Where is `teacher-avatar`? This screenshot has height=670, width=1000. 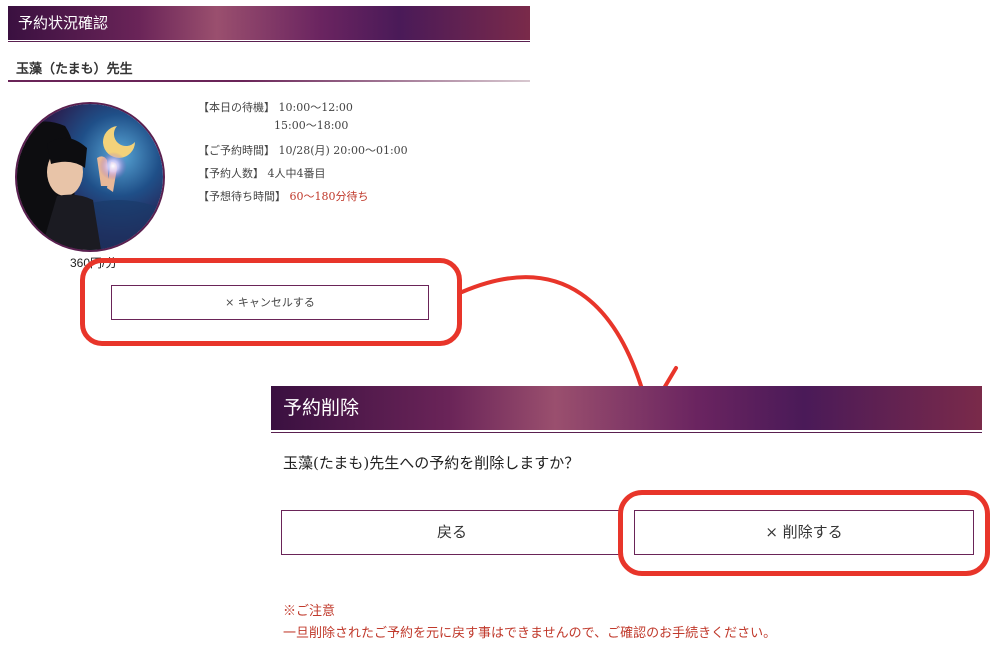 teacher-avatar is located at coordinates (90, 177).